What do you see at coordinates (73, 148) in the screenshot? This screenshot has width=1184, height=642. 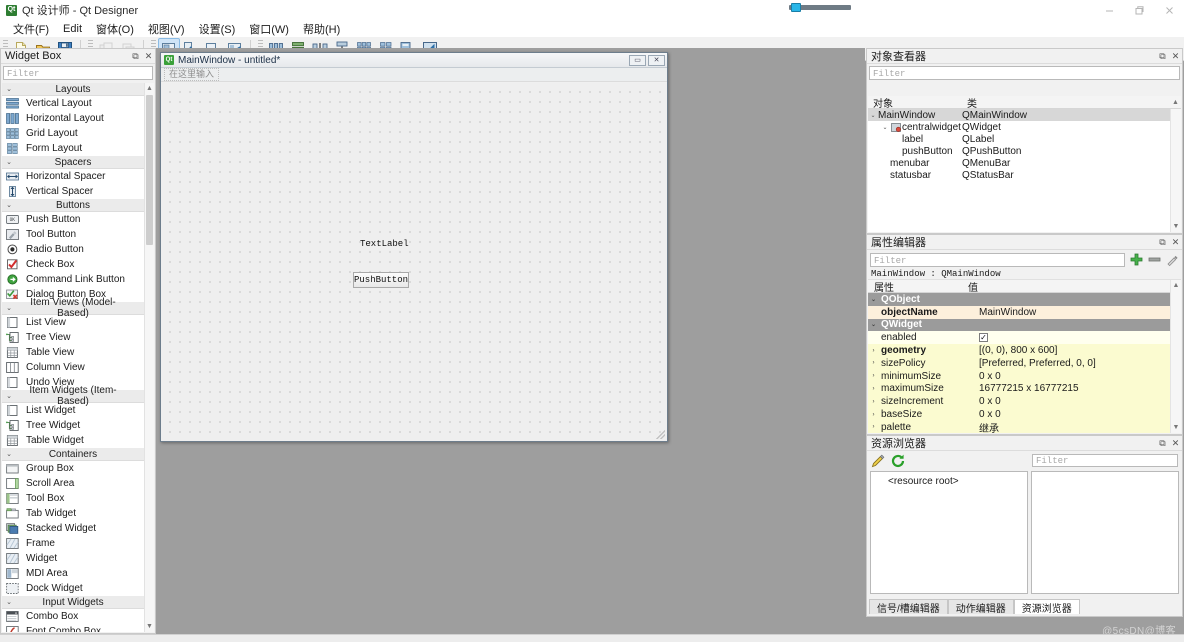 I see `widget-item-form-layout: Form Layout` at bounding box center [73, 148].